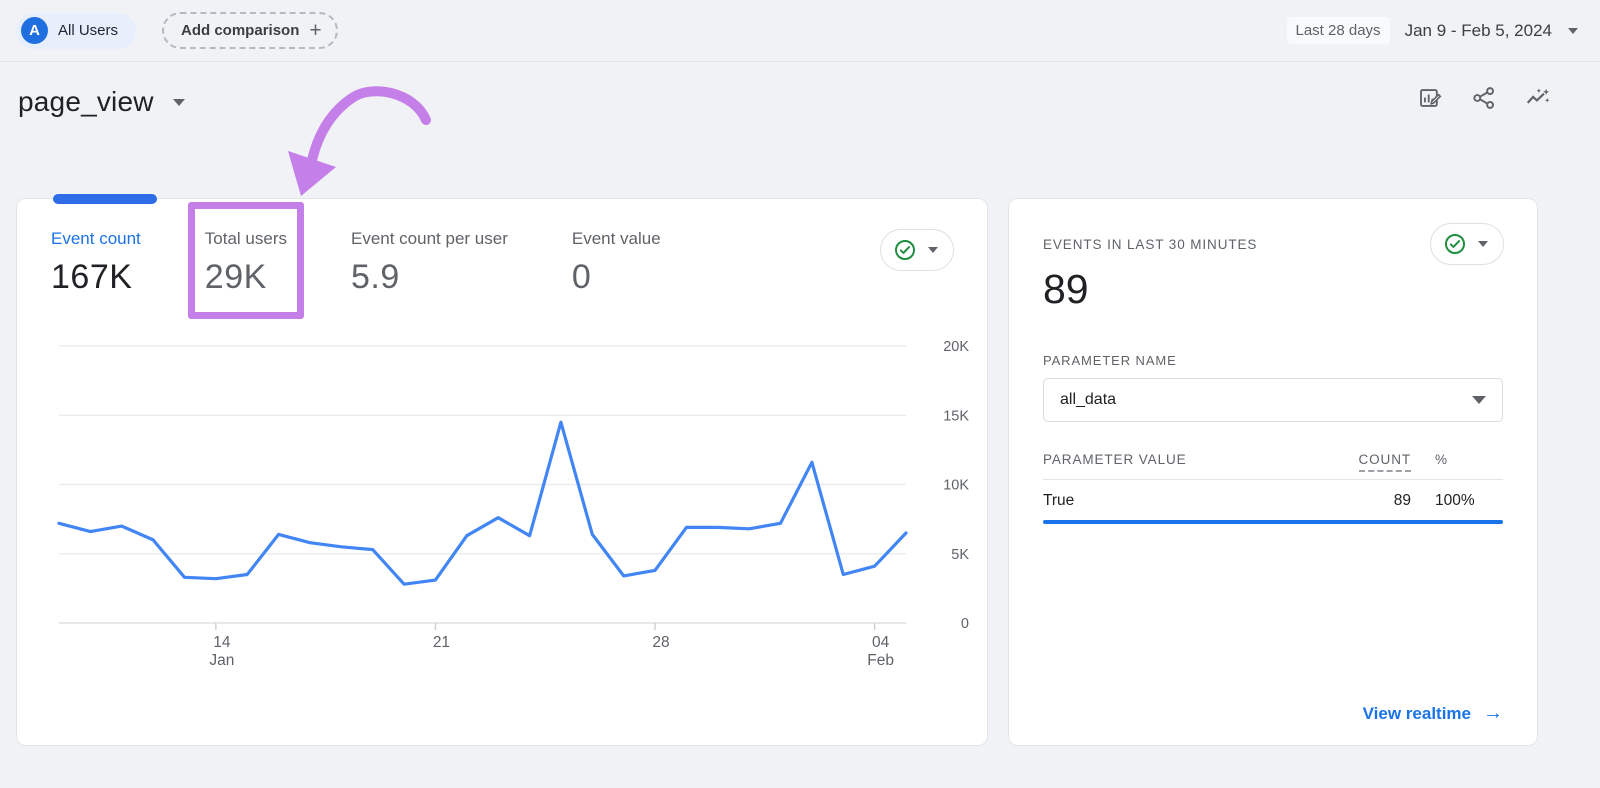 This screenshot has width=1600, height=788. What do you see at coordinates (1402, 500) in the screenshot?
I see `cell-count: 89` at bounding box center [1402, 500].